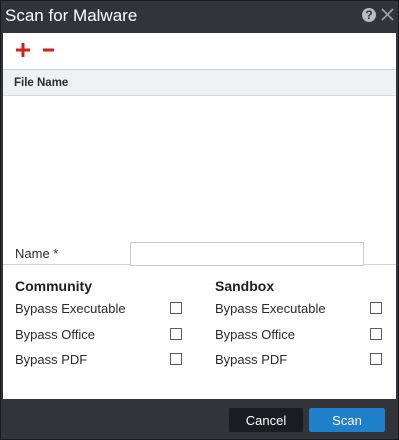 The width and height of the screenshot is (399, 440). What do you see at coordinates (270, 308) in the screenshot?
I see `sandbox-bypass-executable-label: Bypass Executable` at bounding box center [270, 308].